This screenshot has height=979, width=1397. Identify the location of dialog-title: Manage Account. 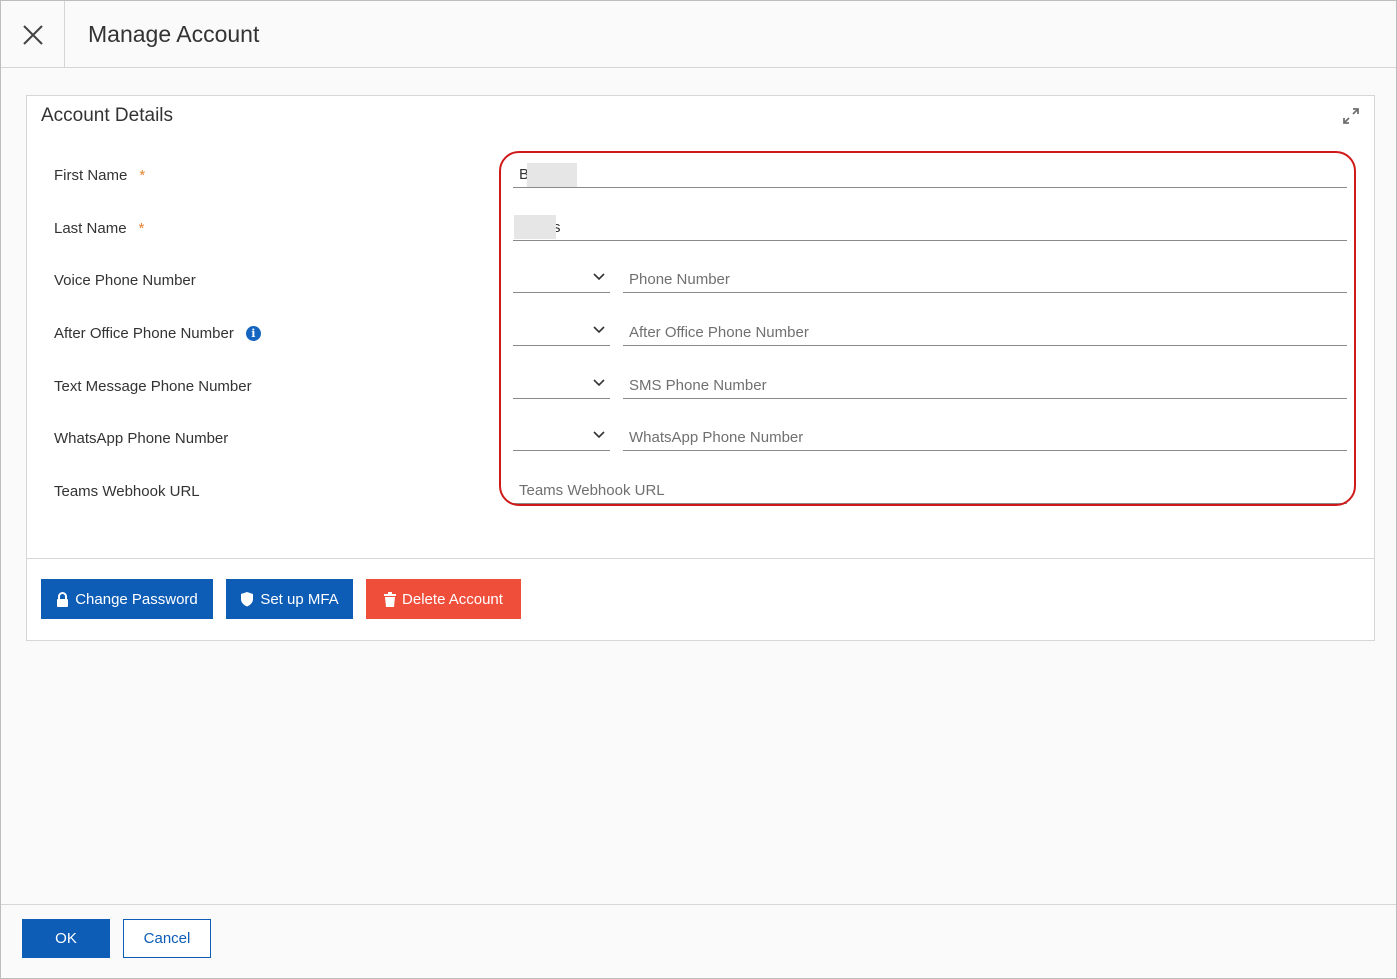
(174, 34).